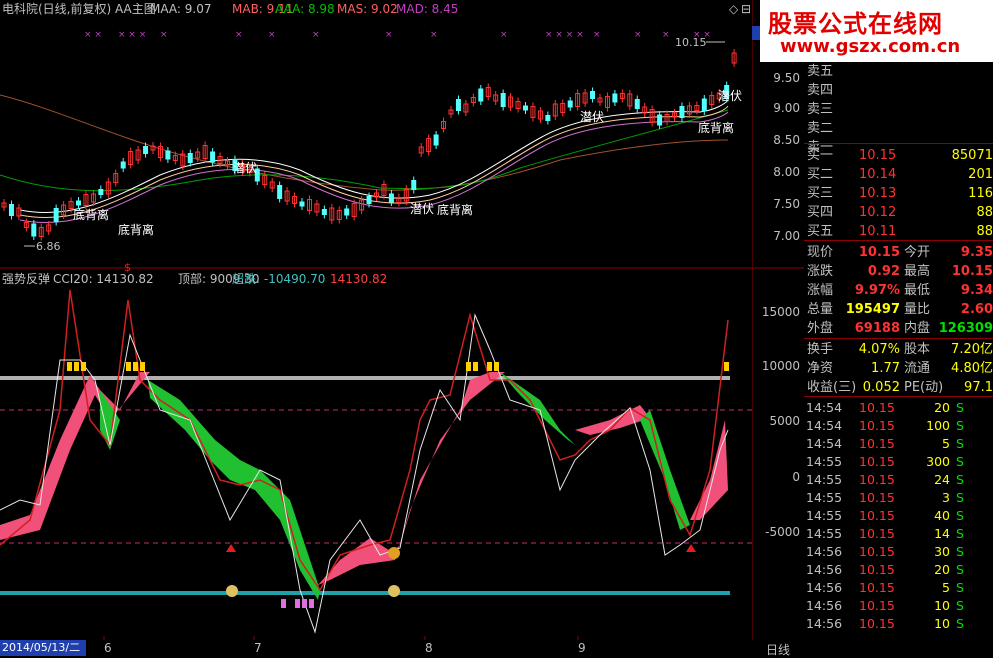 The height and width of the screenshot is (658, 993). What do you see at coordinates (820, 174) in the screenshot?
I see `bid-label: 买二` at bounding box center [820, 174].